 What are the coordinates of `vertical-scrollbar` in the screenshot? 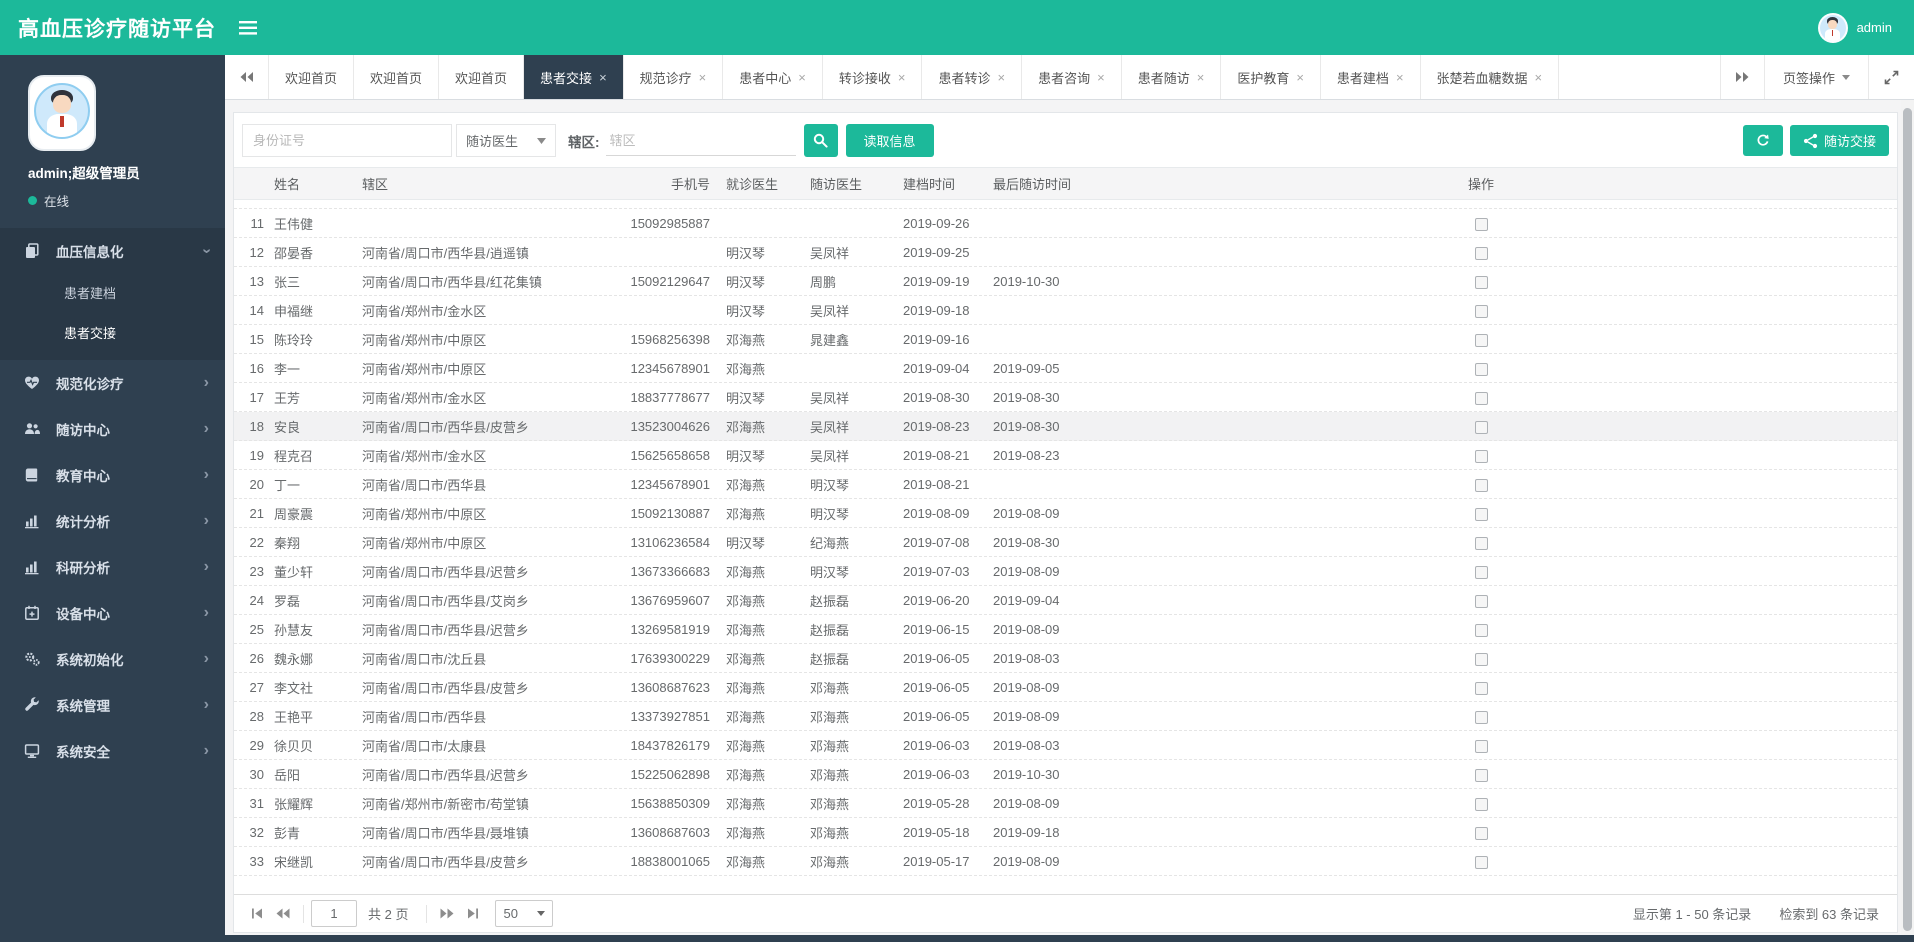 It's located at (1907, 521).